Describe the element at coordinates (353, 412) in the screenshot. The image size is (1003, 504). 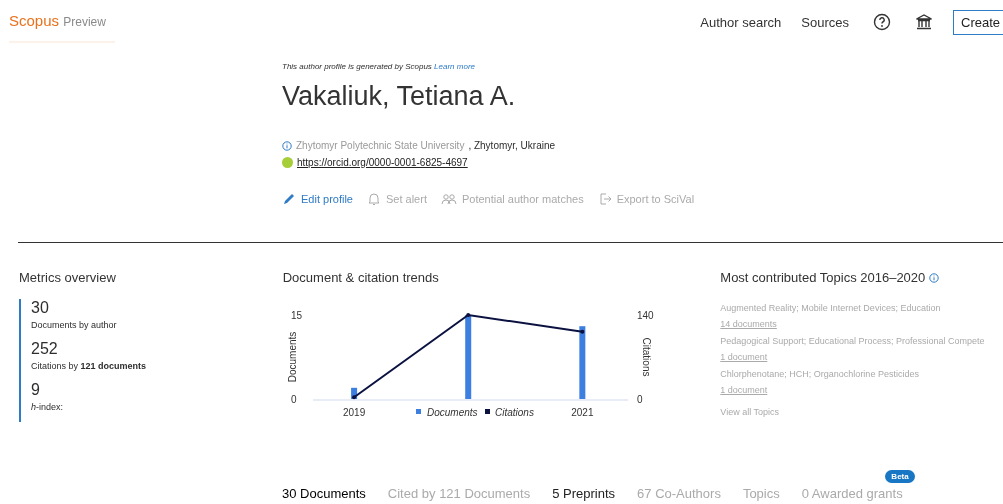
I see `axis-tick-label: 2019` at that location.